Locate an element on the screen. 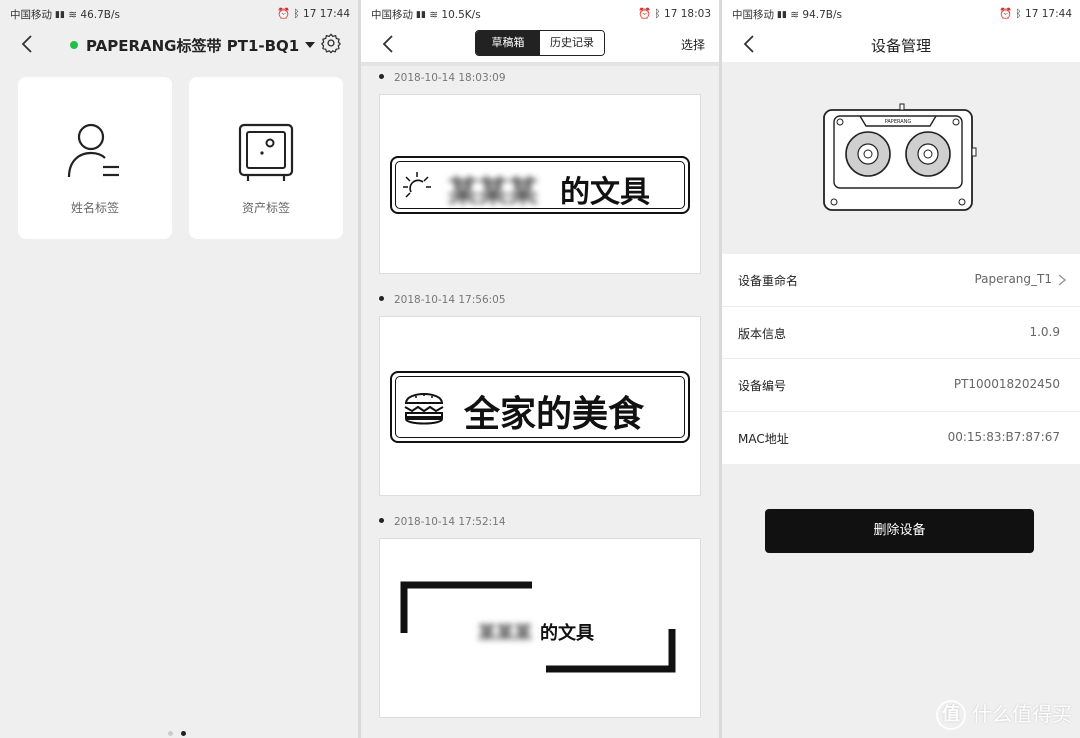 This screenshot has width=1080, height=738. divider is located at coordinates (540, 64).